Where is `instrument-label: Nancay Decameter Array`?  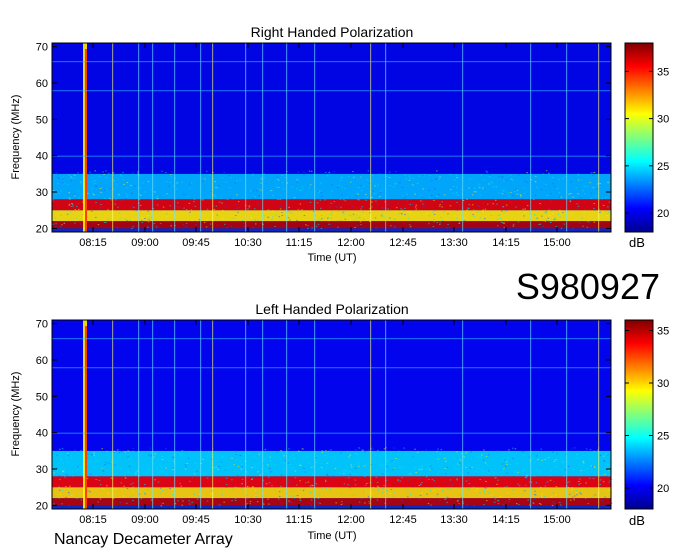
instrument-label: Nancay Decameter Array is located at coordinates (143, 539).